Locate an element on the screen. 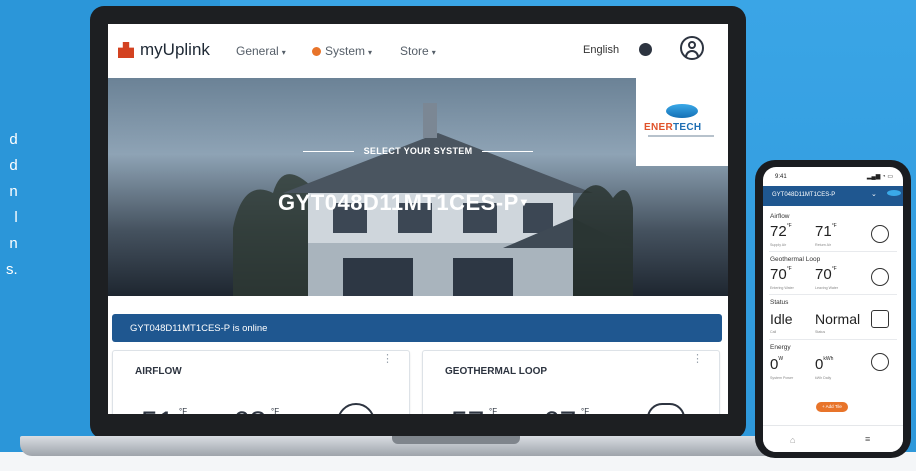 The image size is (916, 471). status-banner: GYT048D11MT1CES-P is online is located at coordinates (417, 328).